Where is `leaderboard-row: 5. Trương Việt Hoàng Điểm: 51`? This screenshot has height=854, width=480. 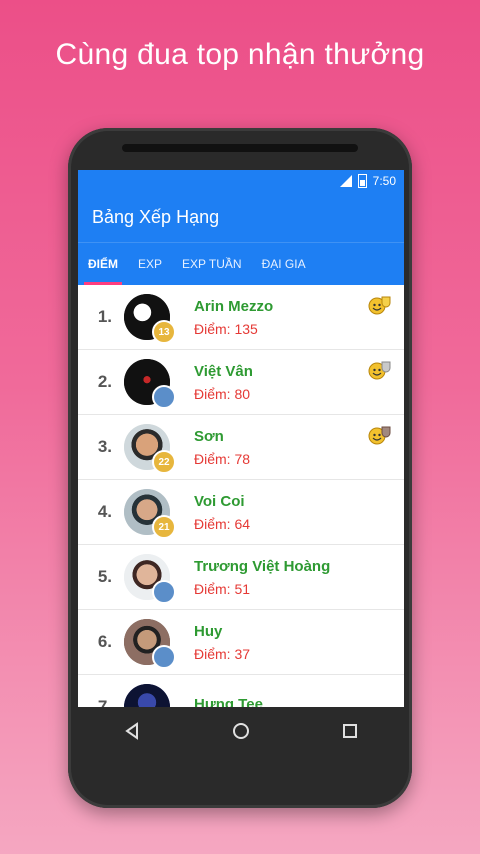 leaderboard-row: 5. Trương Việt Hoàng Điểm: 51 is located at coordinates (241, 577).